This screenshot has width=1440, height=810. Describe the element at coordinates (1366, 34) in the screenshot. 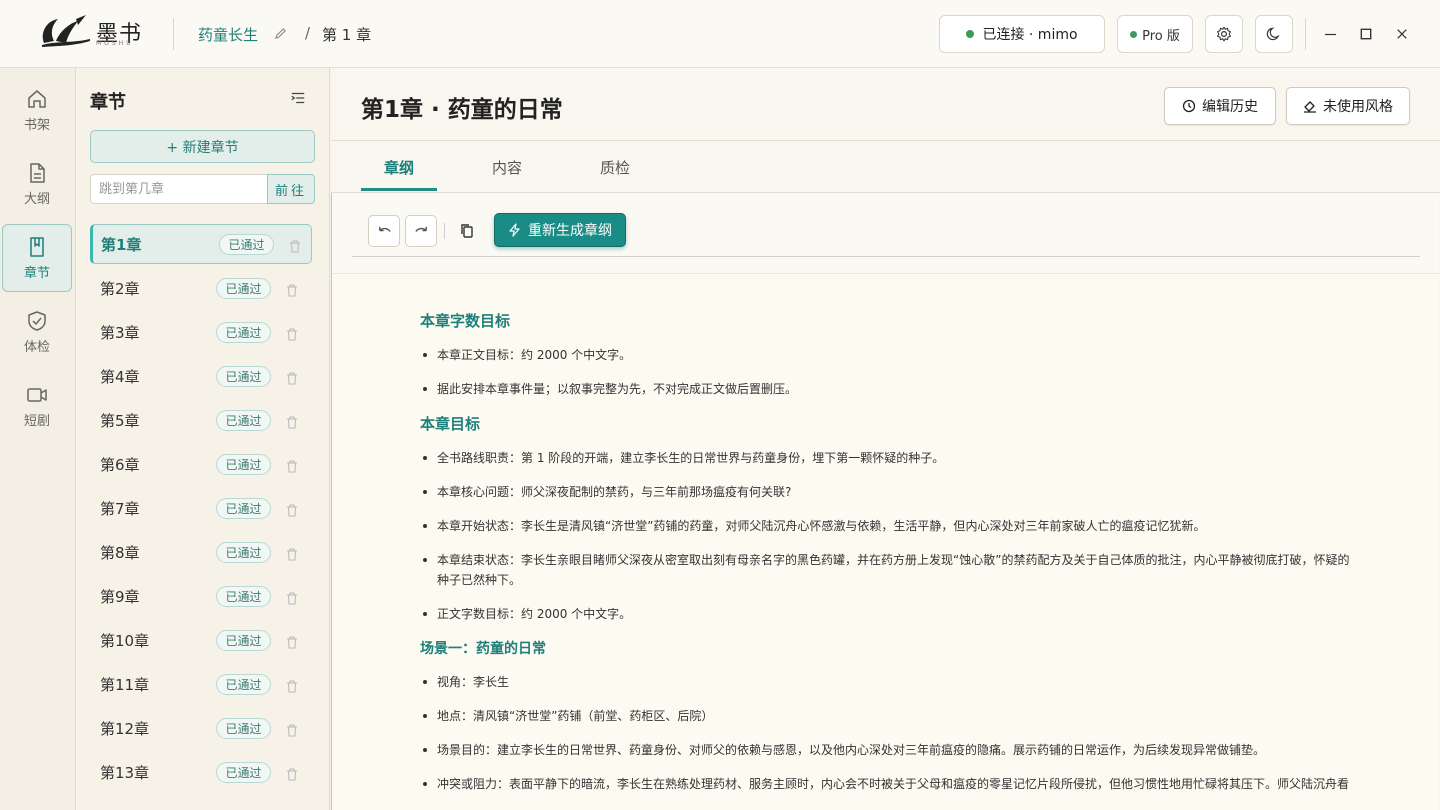

I see `maximize-button` at that location.